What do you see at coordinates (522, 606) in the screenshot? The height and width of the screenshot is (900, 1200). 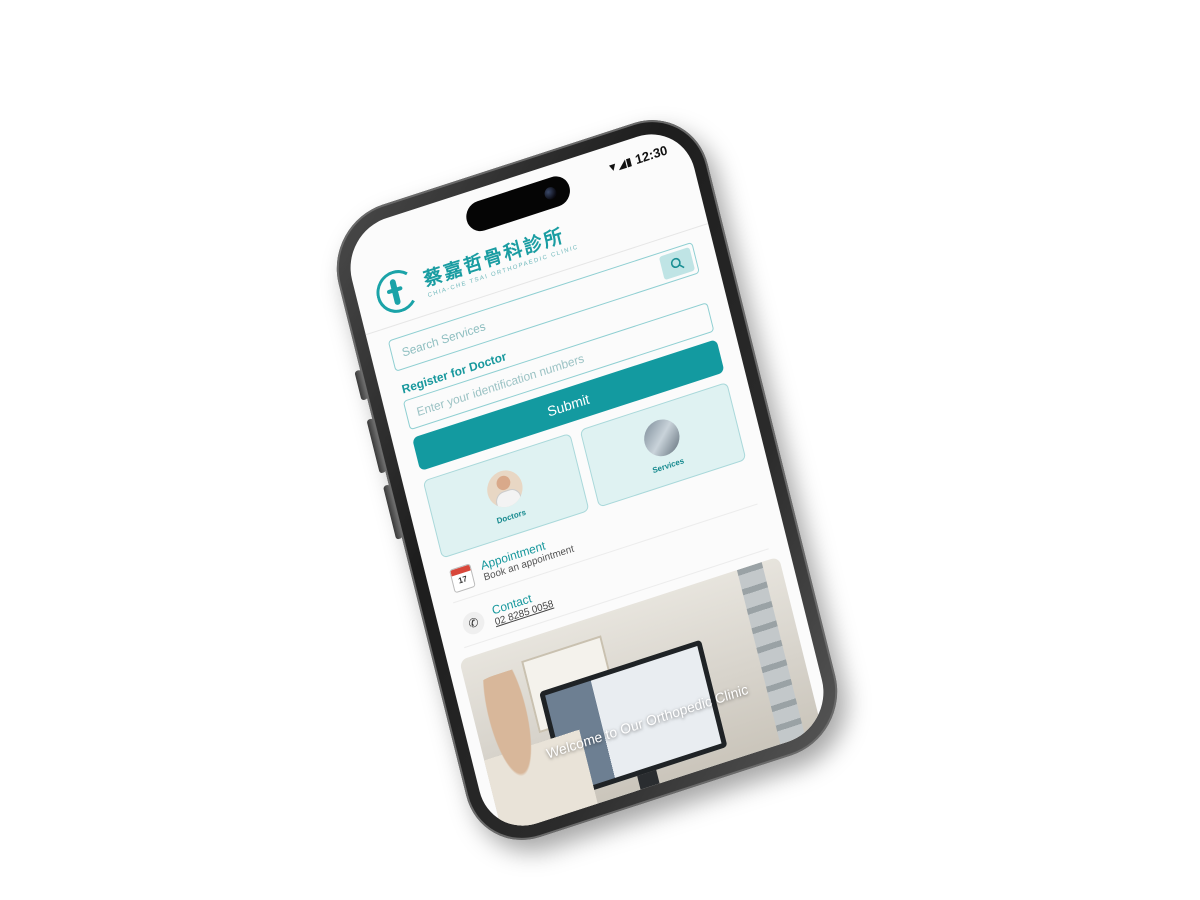 I see `contact-text: Contact 02 8285 0058` at bounding box center [522, 606].